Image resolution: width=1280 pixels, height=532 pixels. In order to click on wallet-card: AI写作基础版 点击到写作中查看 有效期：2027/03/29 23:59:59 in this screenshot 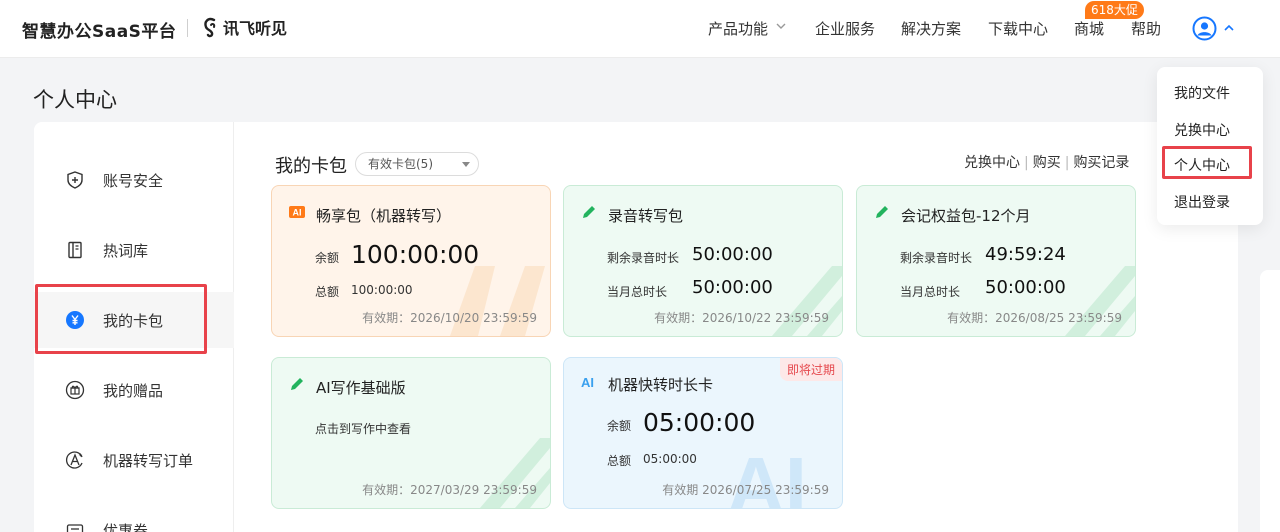, I will do `click(411, 433)`.